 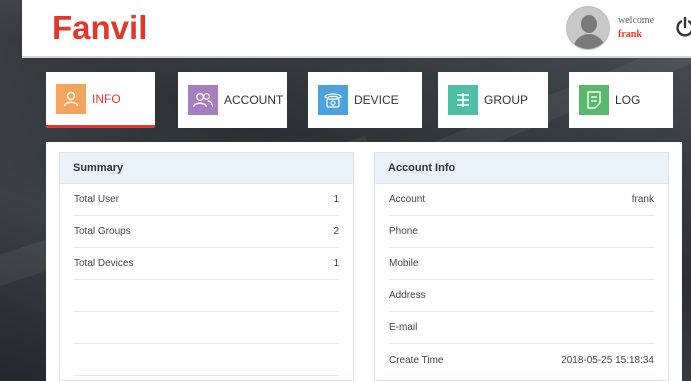 I want to click on power-icon, so click(x=682, y=27).